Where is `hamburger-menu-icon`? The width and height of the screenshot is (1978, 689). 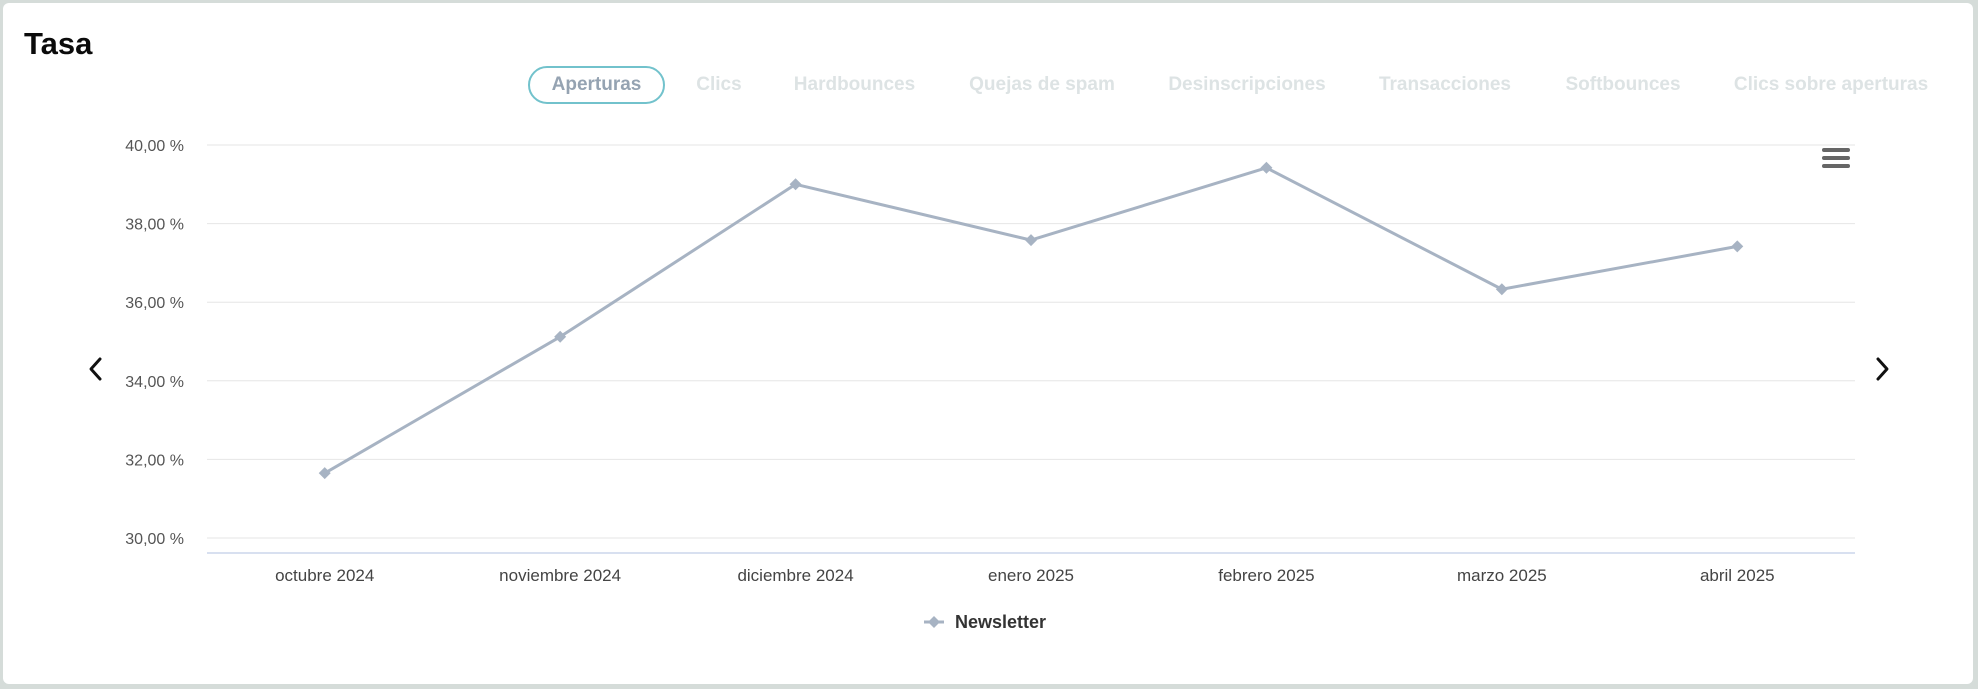 hamburger-menu-icon is located at coordinates (1836, 160).